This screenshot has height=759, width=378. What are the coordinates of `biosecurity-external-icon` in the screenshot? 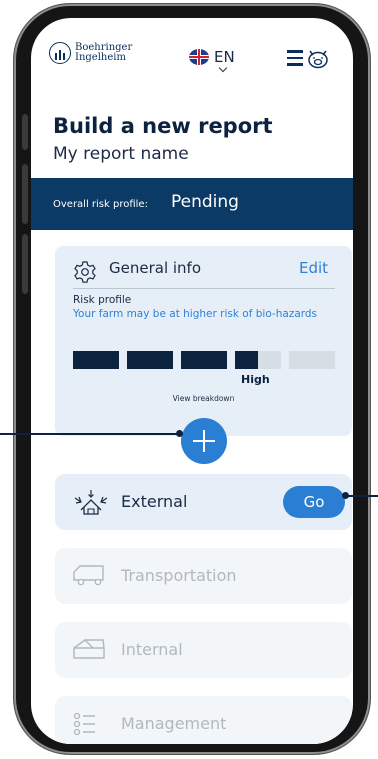 It's located at (91, 502).